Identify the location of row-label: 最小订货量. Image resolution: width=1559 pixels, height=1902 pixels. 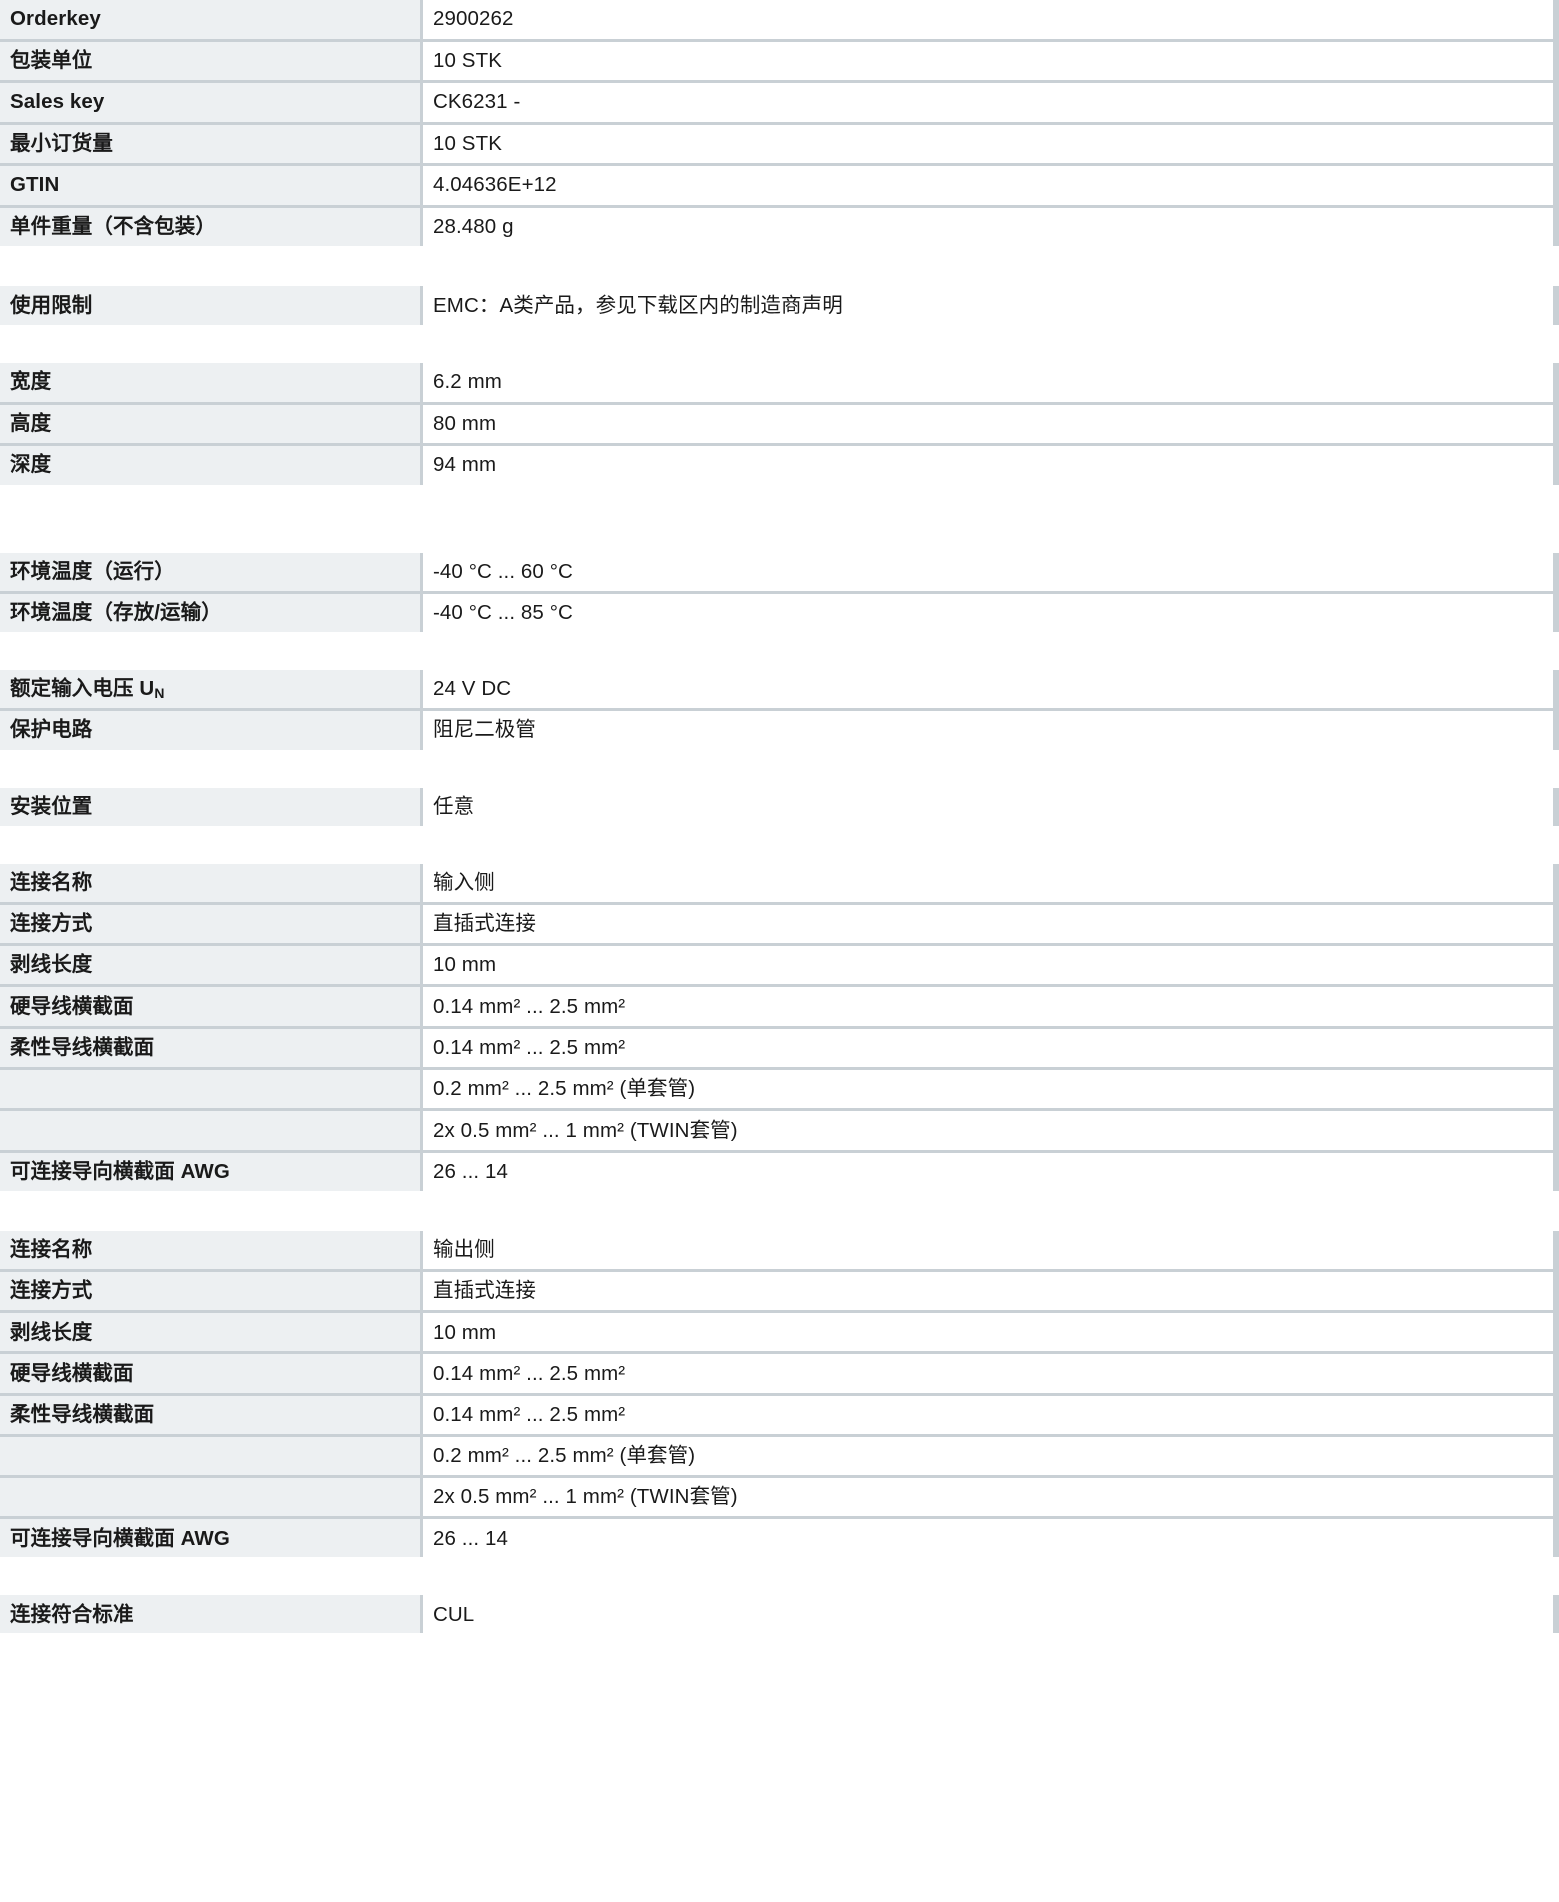
(210, 143).